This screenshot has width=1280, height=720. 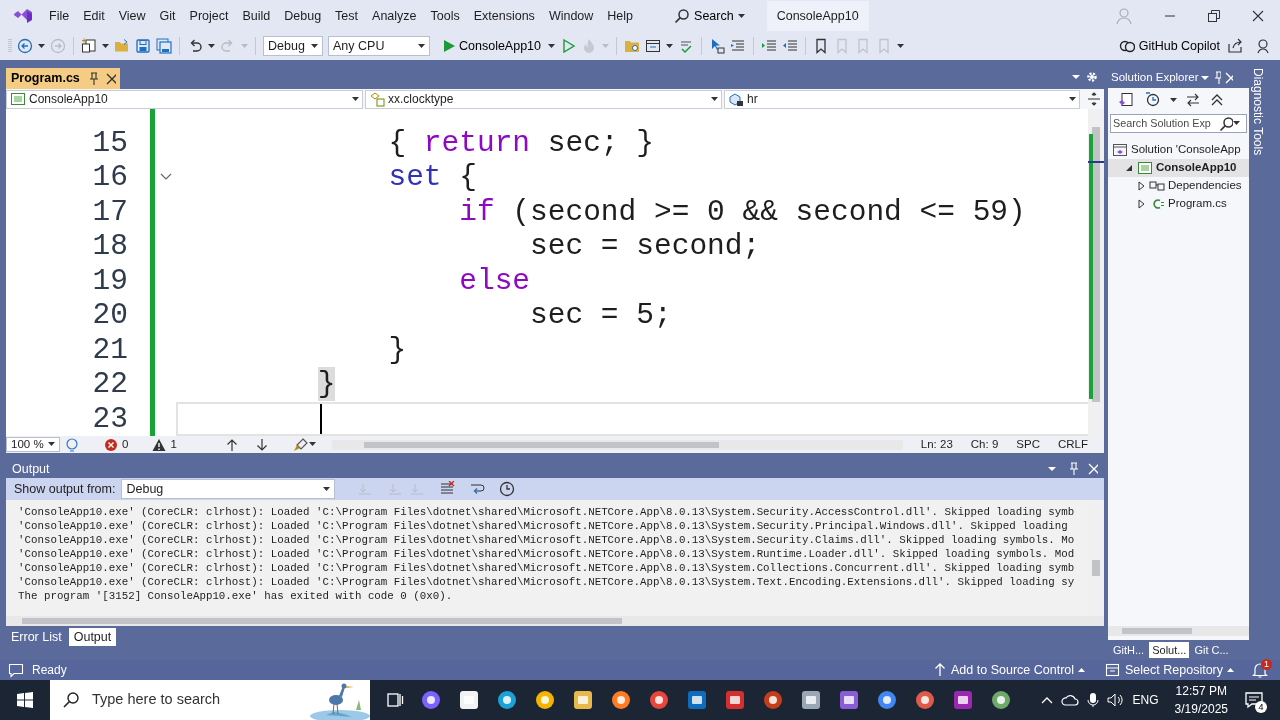 What do you see at coordinates (902, 99) in the screenshot?
I see `member-dropdown: hr` at bounding box center [902, 99].